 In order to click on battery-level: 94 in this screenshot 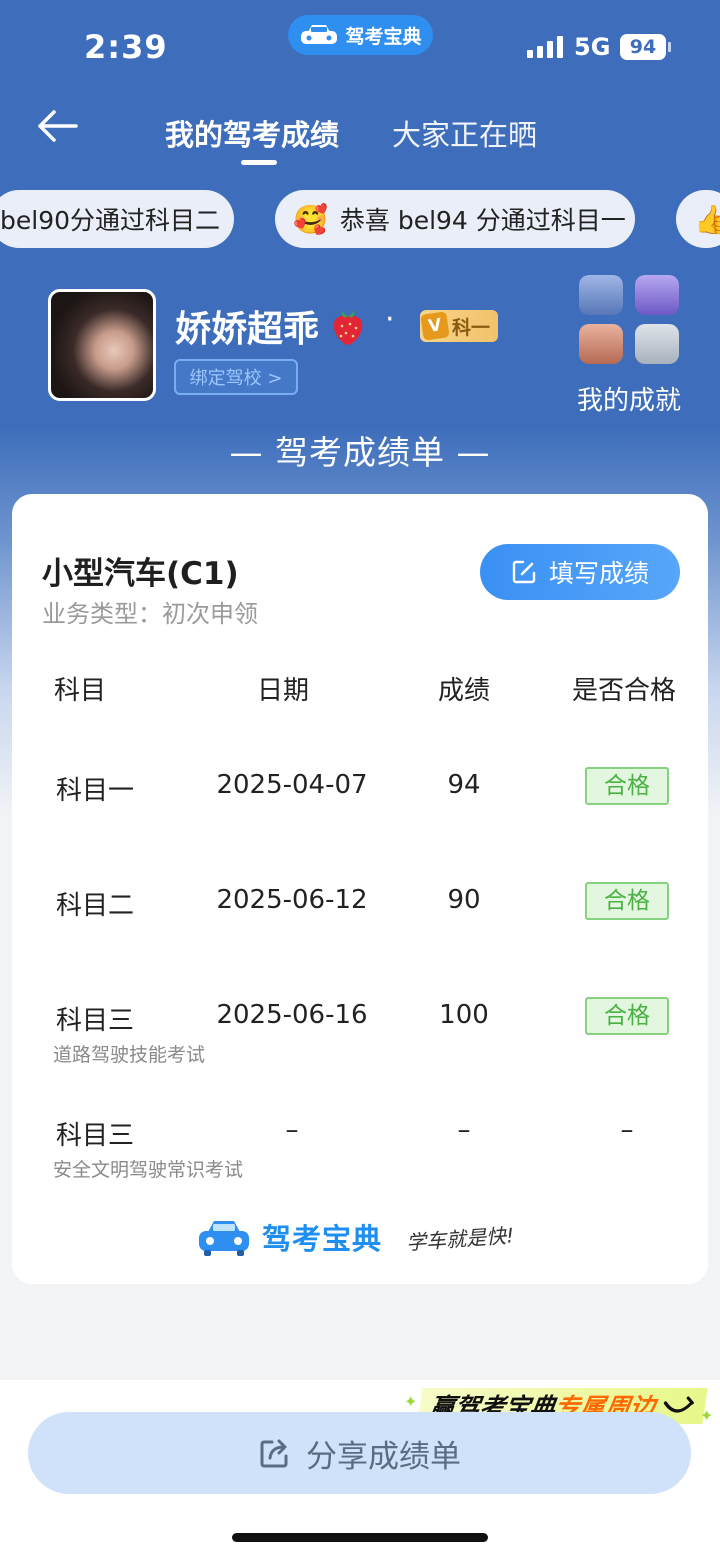, I will do `click(643, 47)`.